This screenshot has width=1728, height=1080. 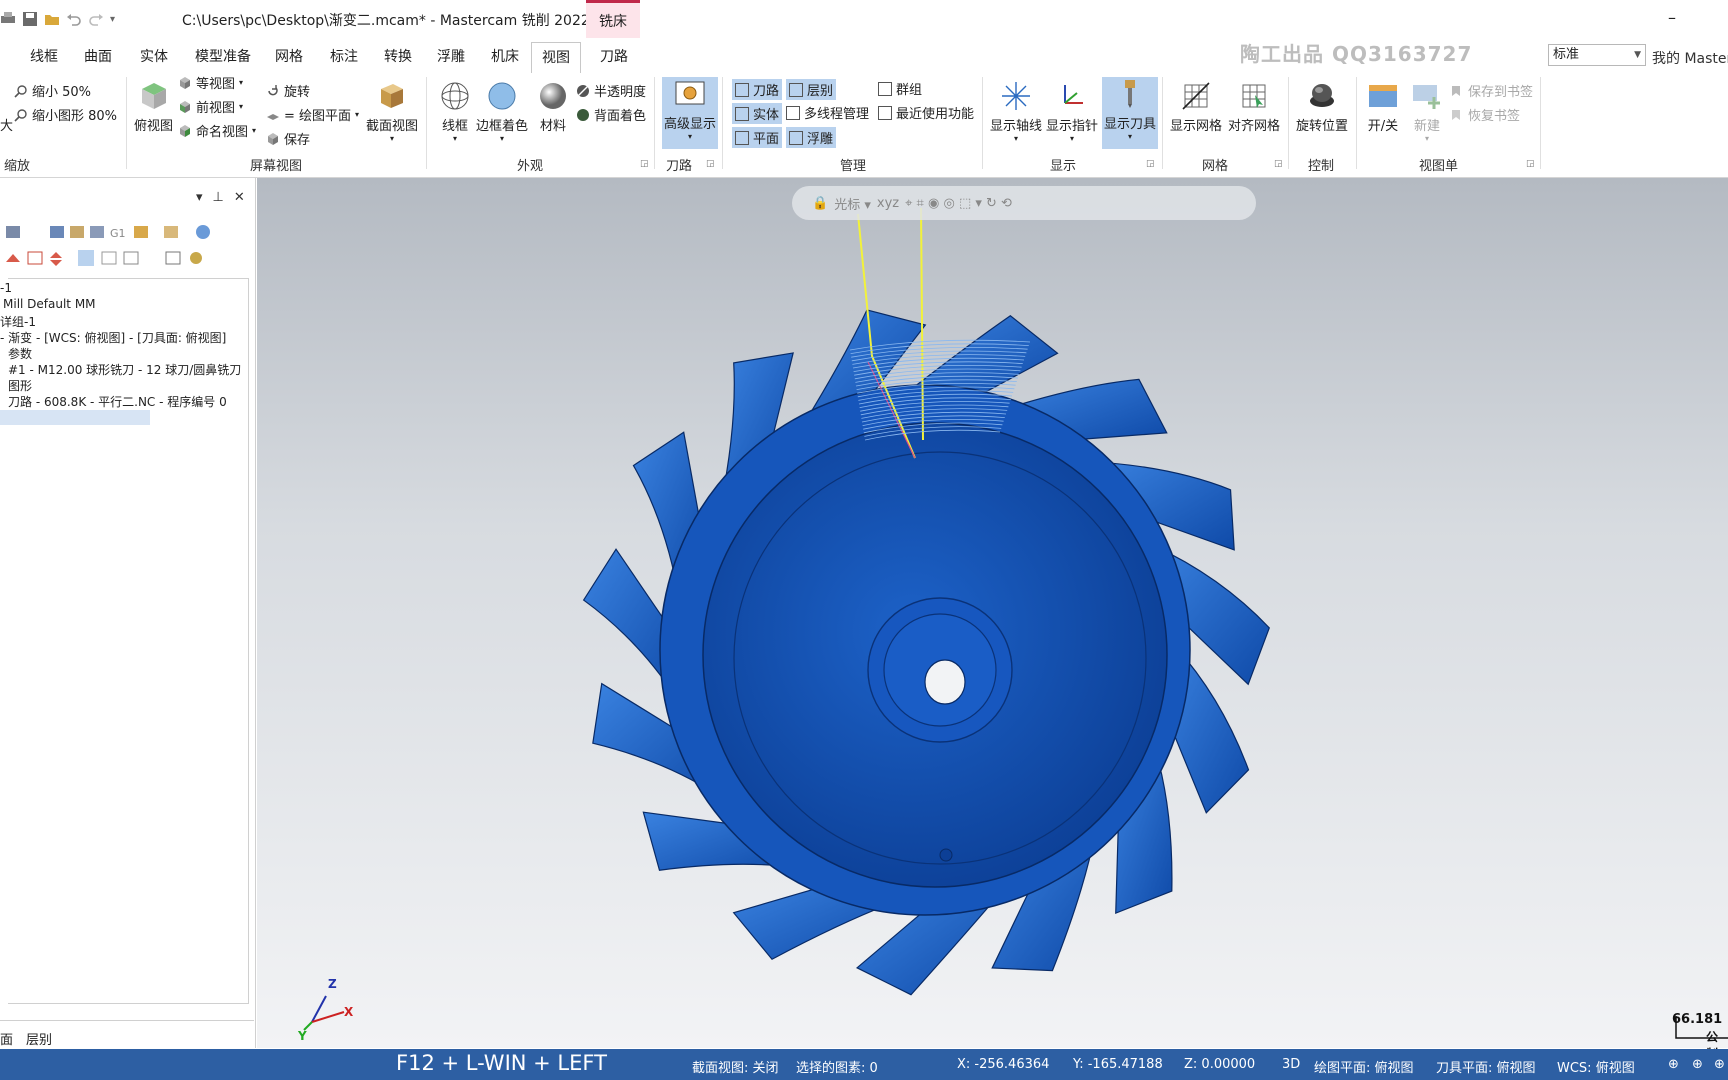 What do you see at coordinates (926, 112) in the screenshot?
I see `recent-functions-toggle: 最近使用功能` at bounding box center [926, 112].